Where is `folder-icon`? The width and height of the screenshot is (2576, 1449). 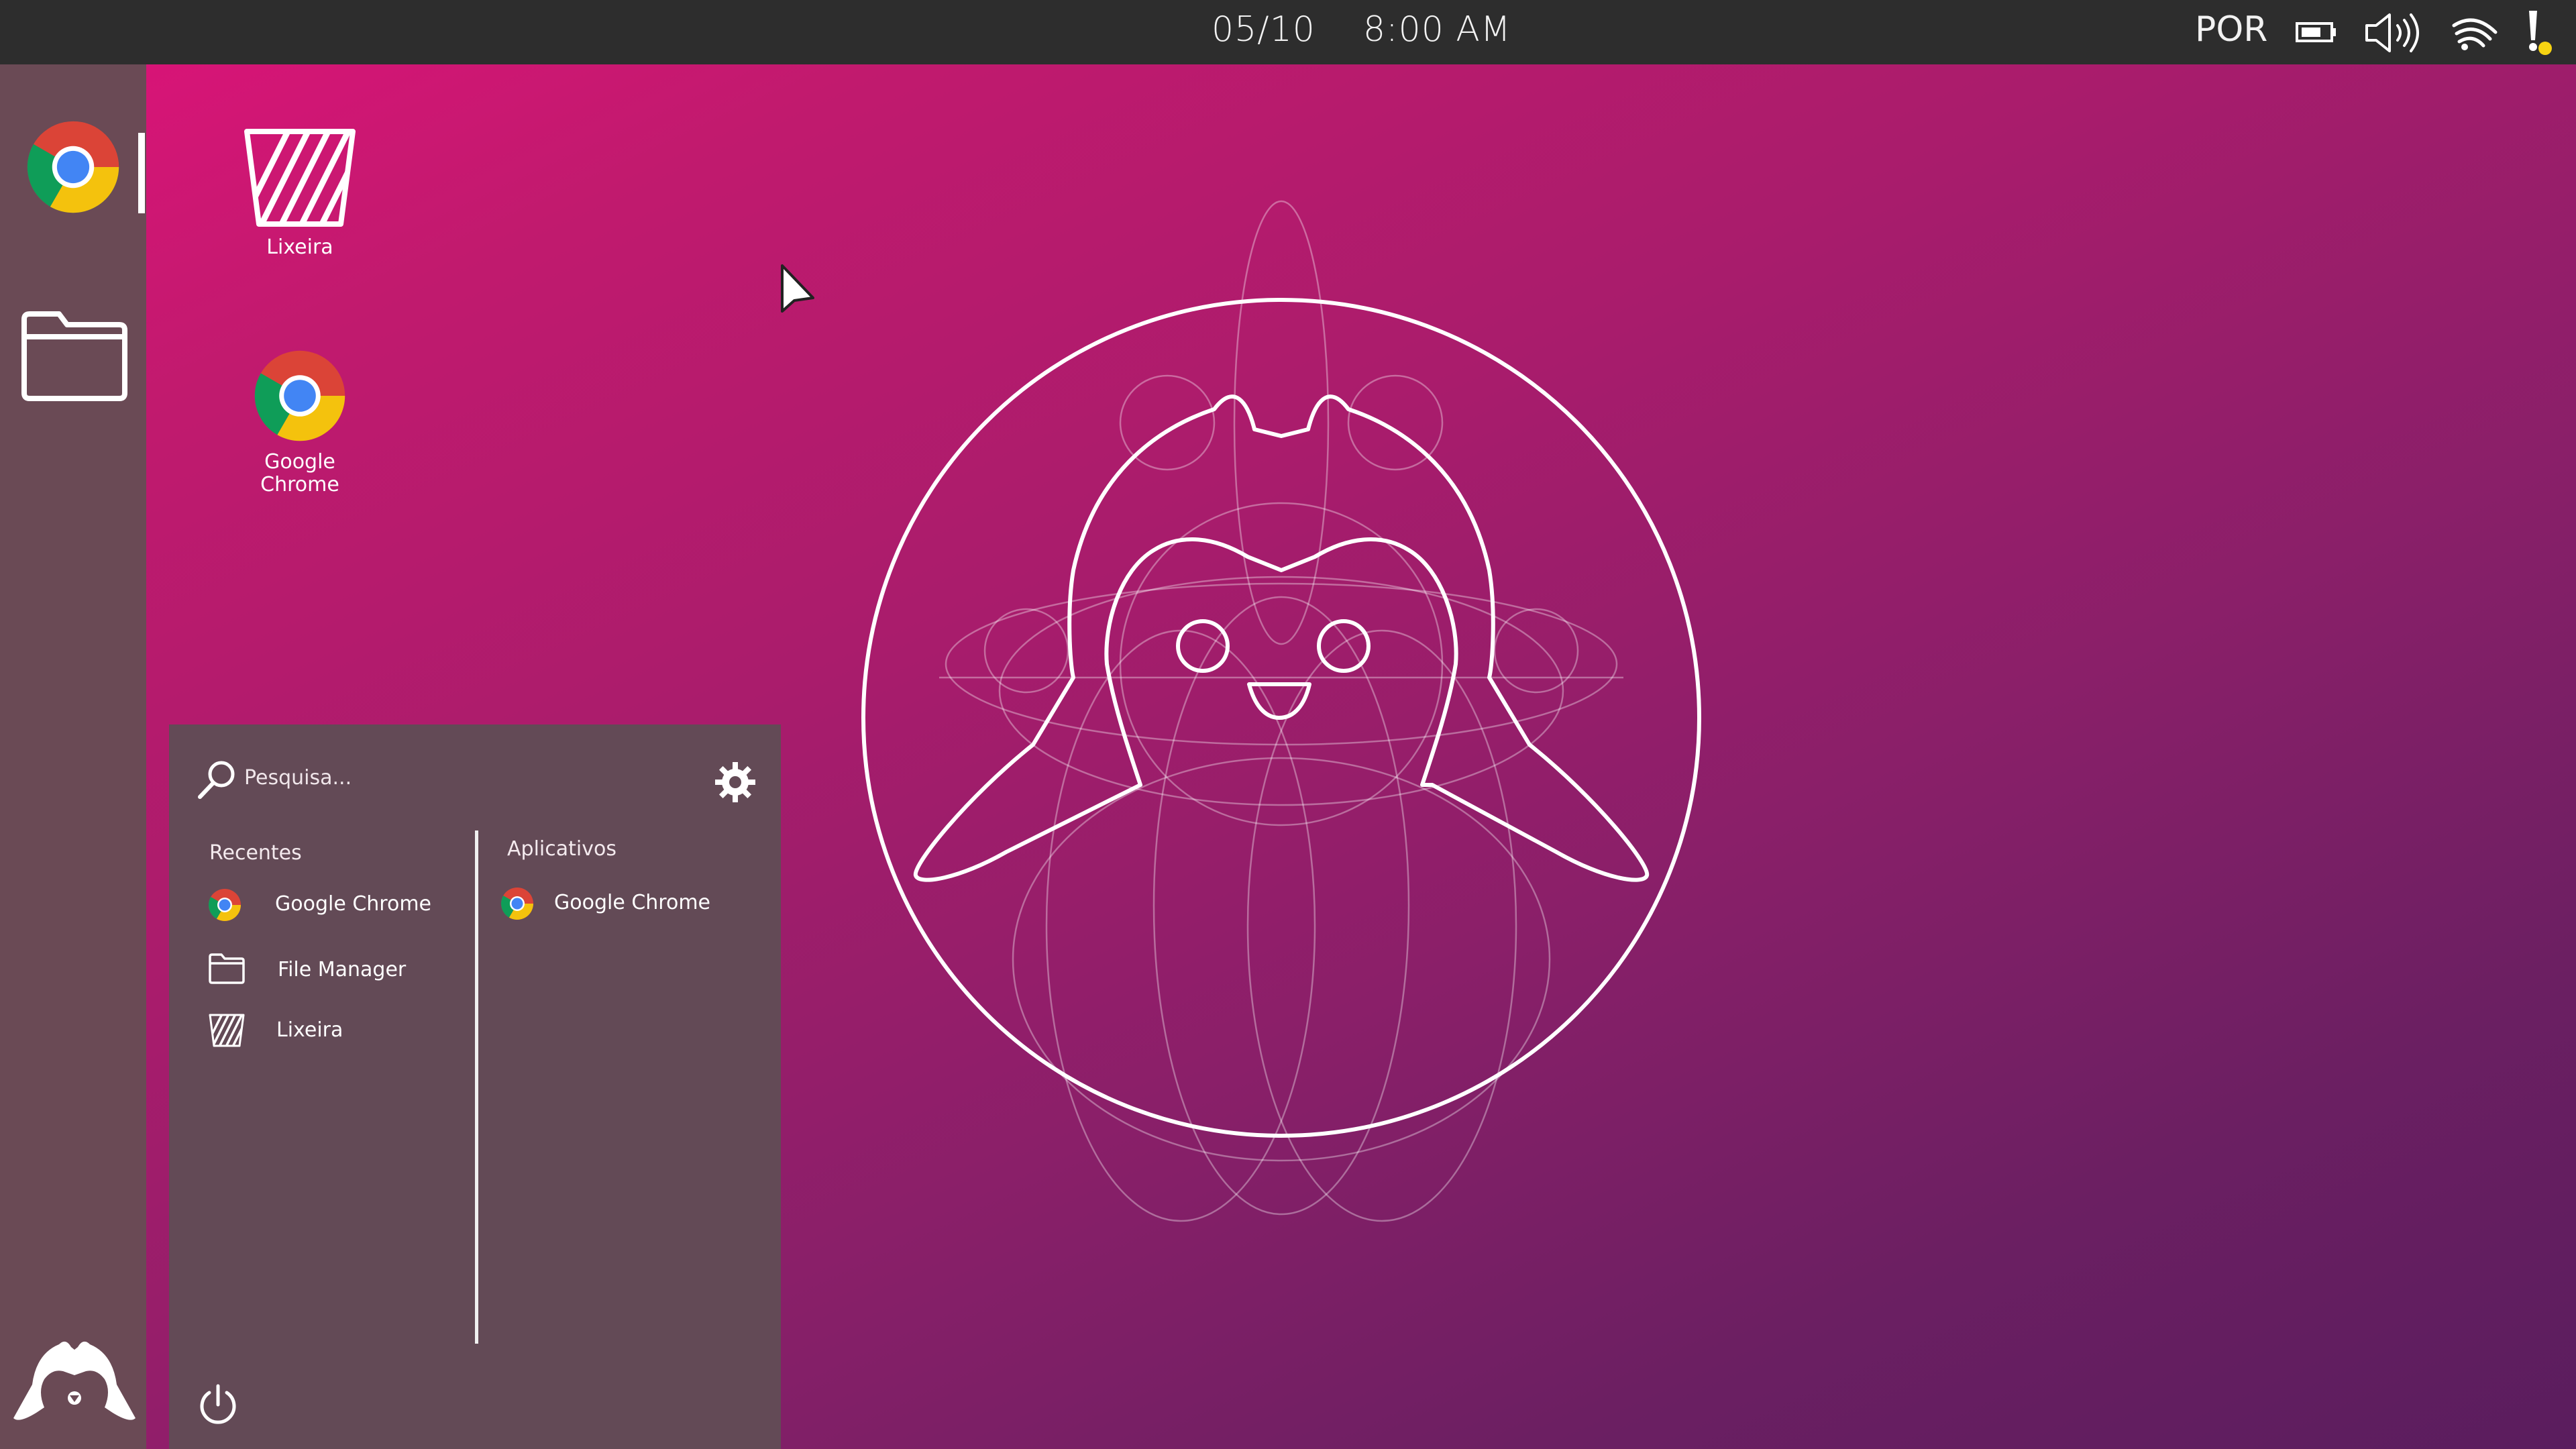 folder-icon is located at coordinates (227, 968).